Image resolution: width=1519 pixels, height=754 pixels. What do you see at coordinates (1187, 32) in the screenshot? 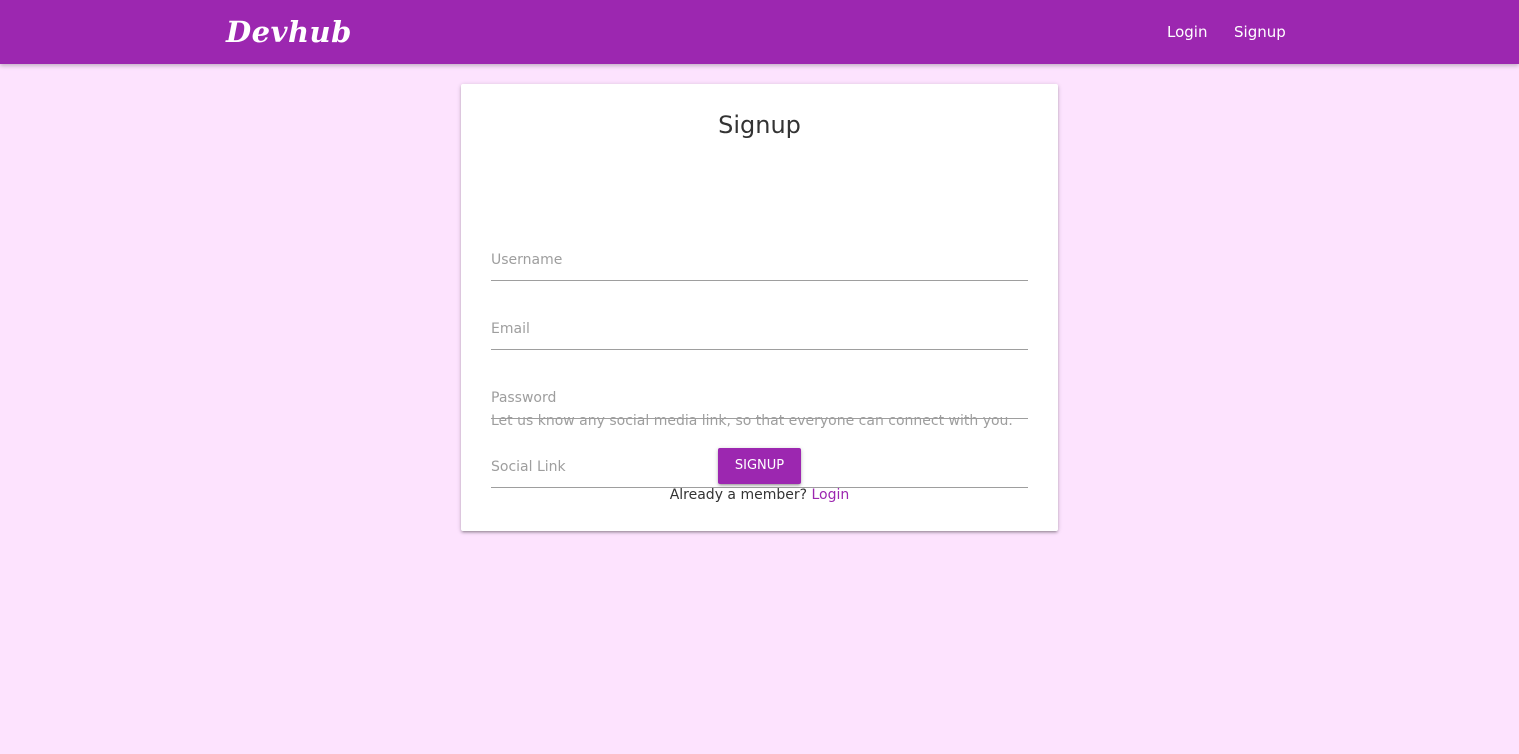
I see `nav-login-link: Login` at bounding box center [1187, 32].